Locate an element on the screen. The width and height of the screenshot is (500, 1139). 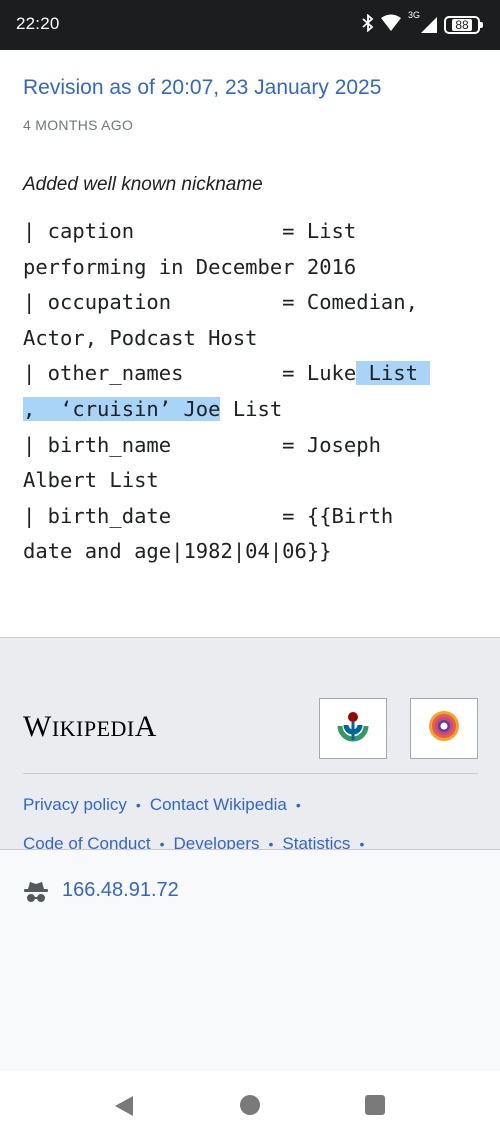
home-icon is located at coordinates (250, 1105).